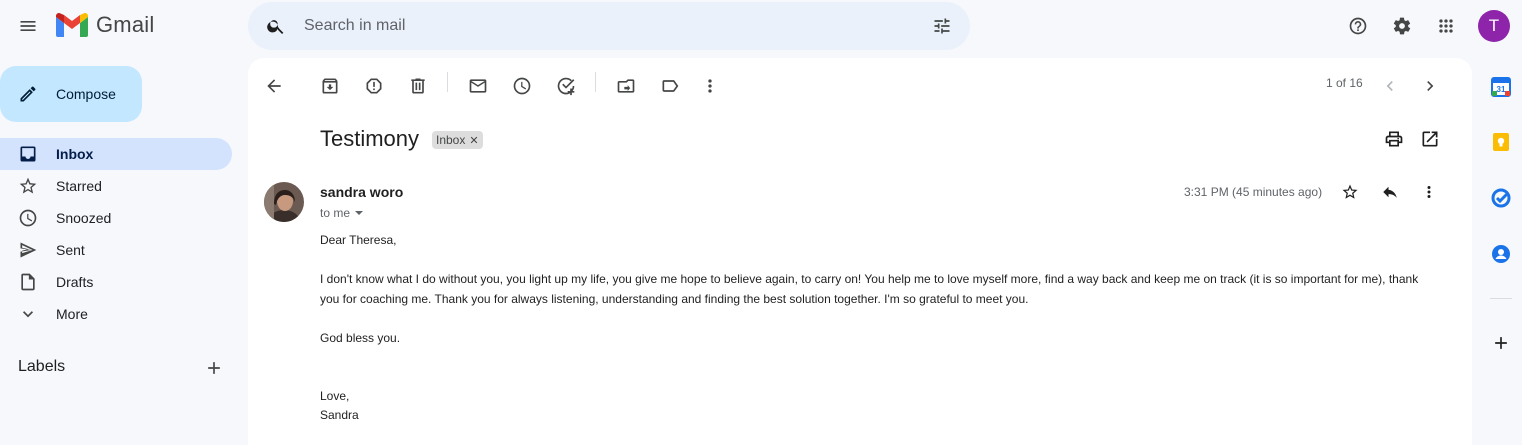 This screenshot has width=1522, height=445. What do you see at coordinates (116, 314) in the screenshot?
I see `sidebar-item-more: More` at bounding box center [116, 314].